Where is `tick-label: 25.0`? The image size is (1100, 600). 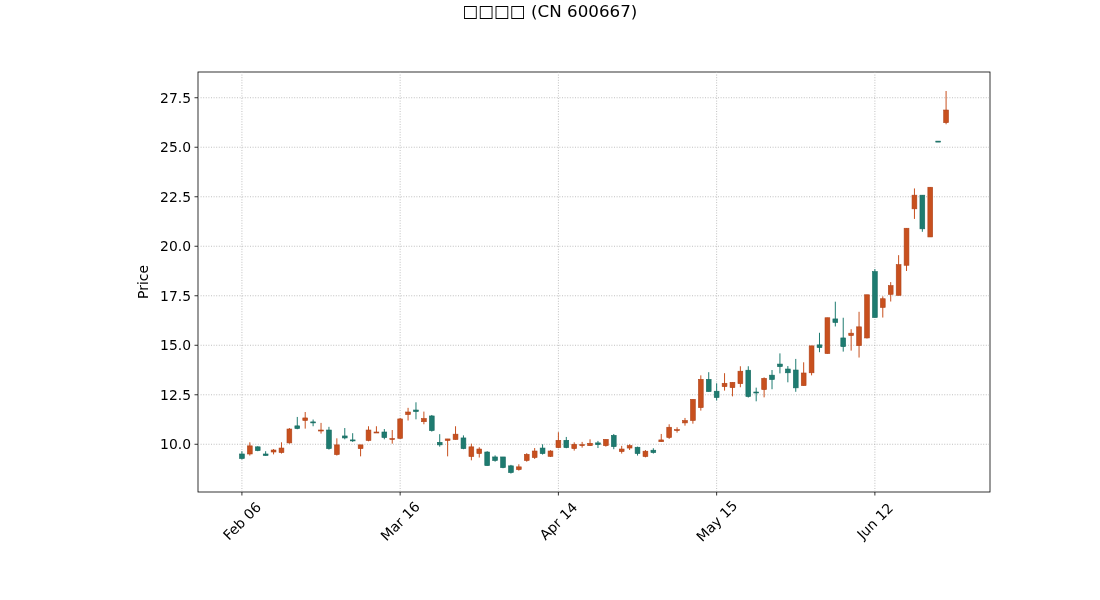
tick-label: 25.0 is located at coordinates (175, 147).